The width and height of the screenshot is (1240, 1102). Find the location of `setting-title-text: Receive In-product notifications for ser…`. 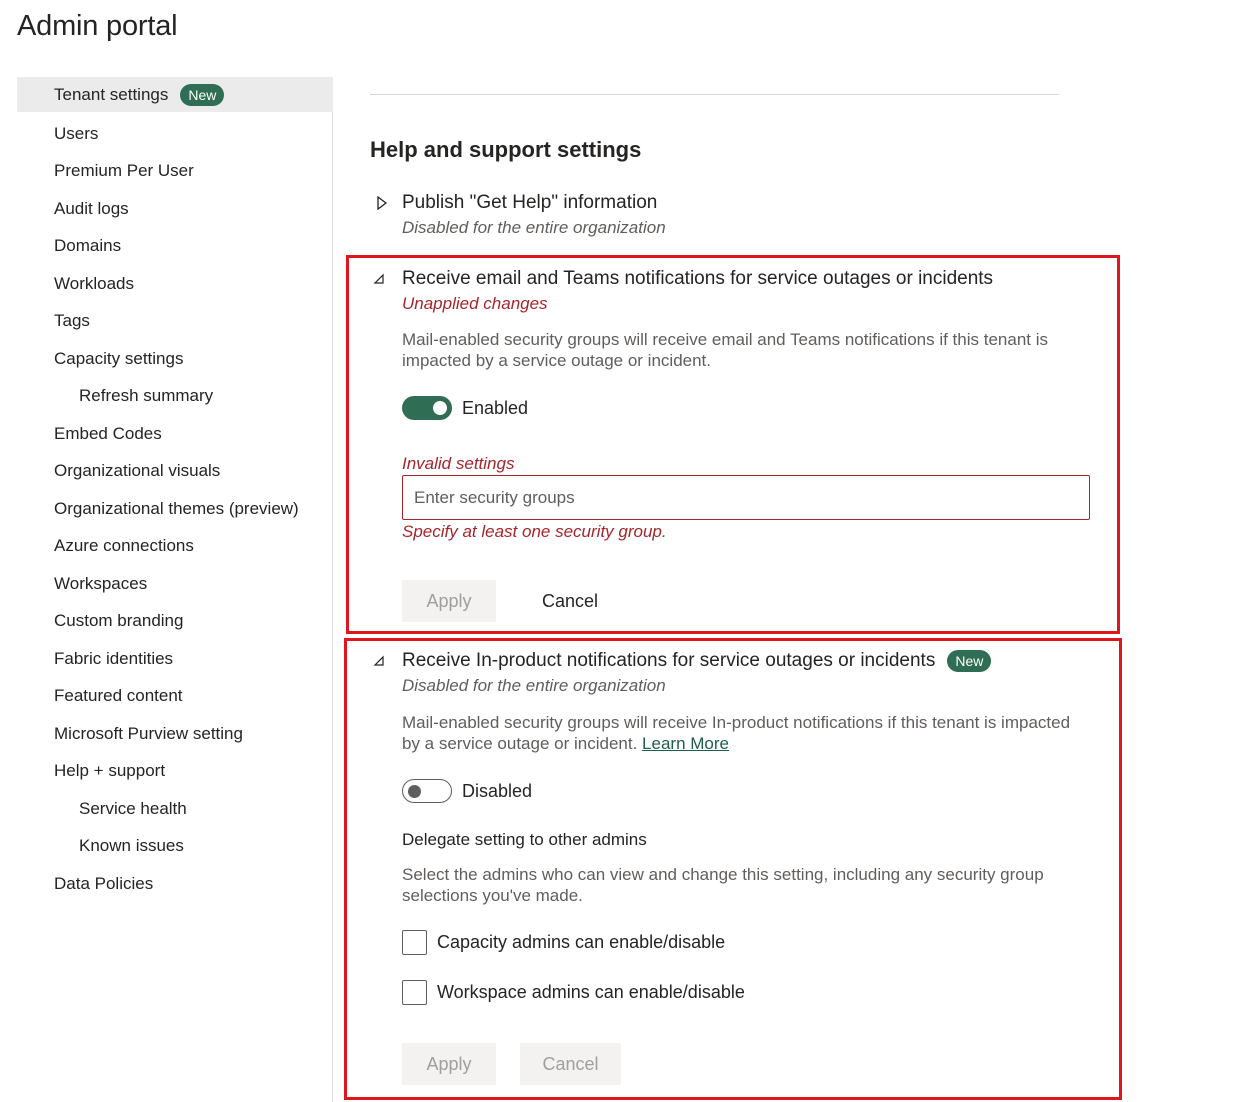

setting-title-text: Receive In-product notifications for ser… is located at coordinates (669, 660).